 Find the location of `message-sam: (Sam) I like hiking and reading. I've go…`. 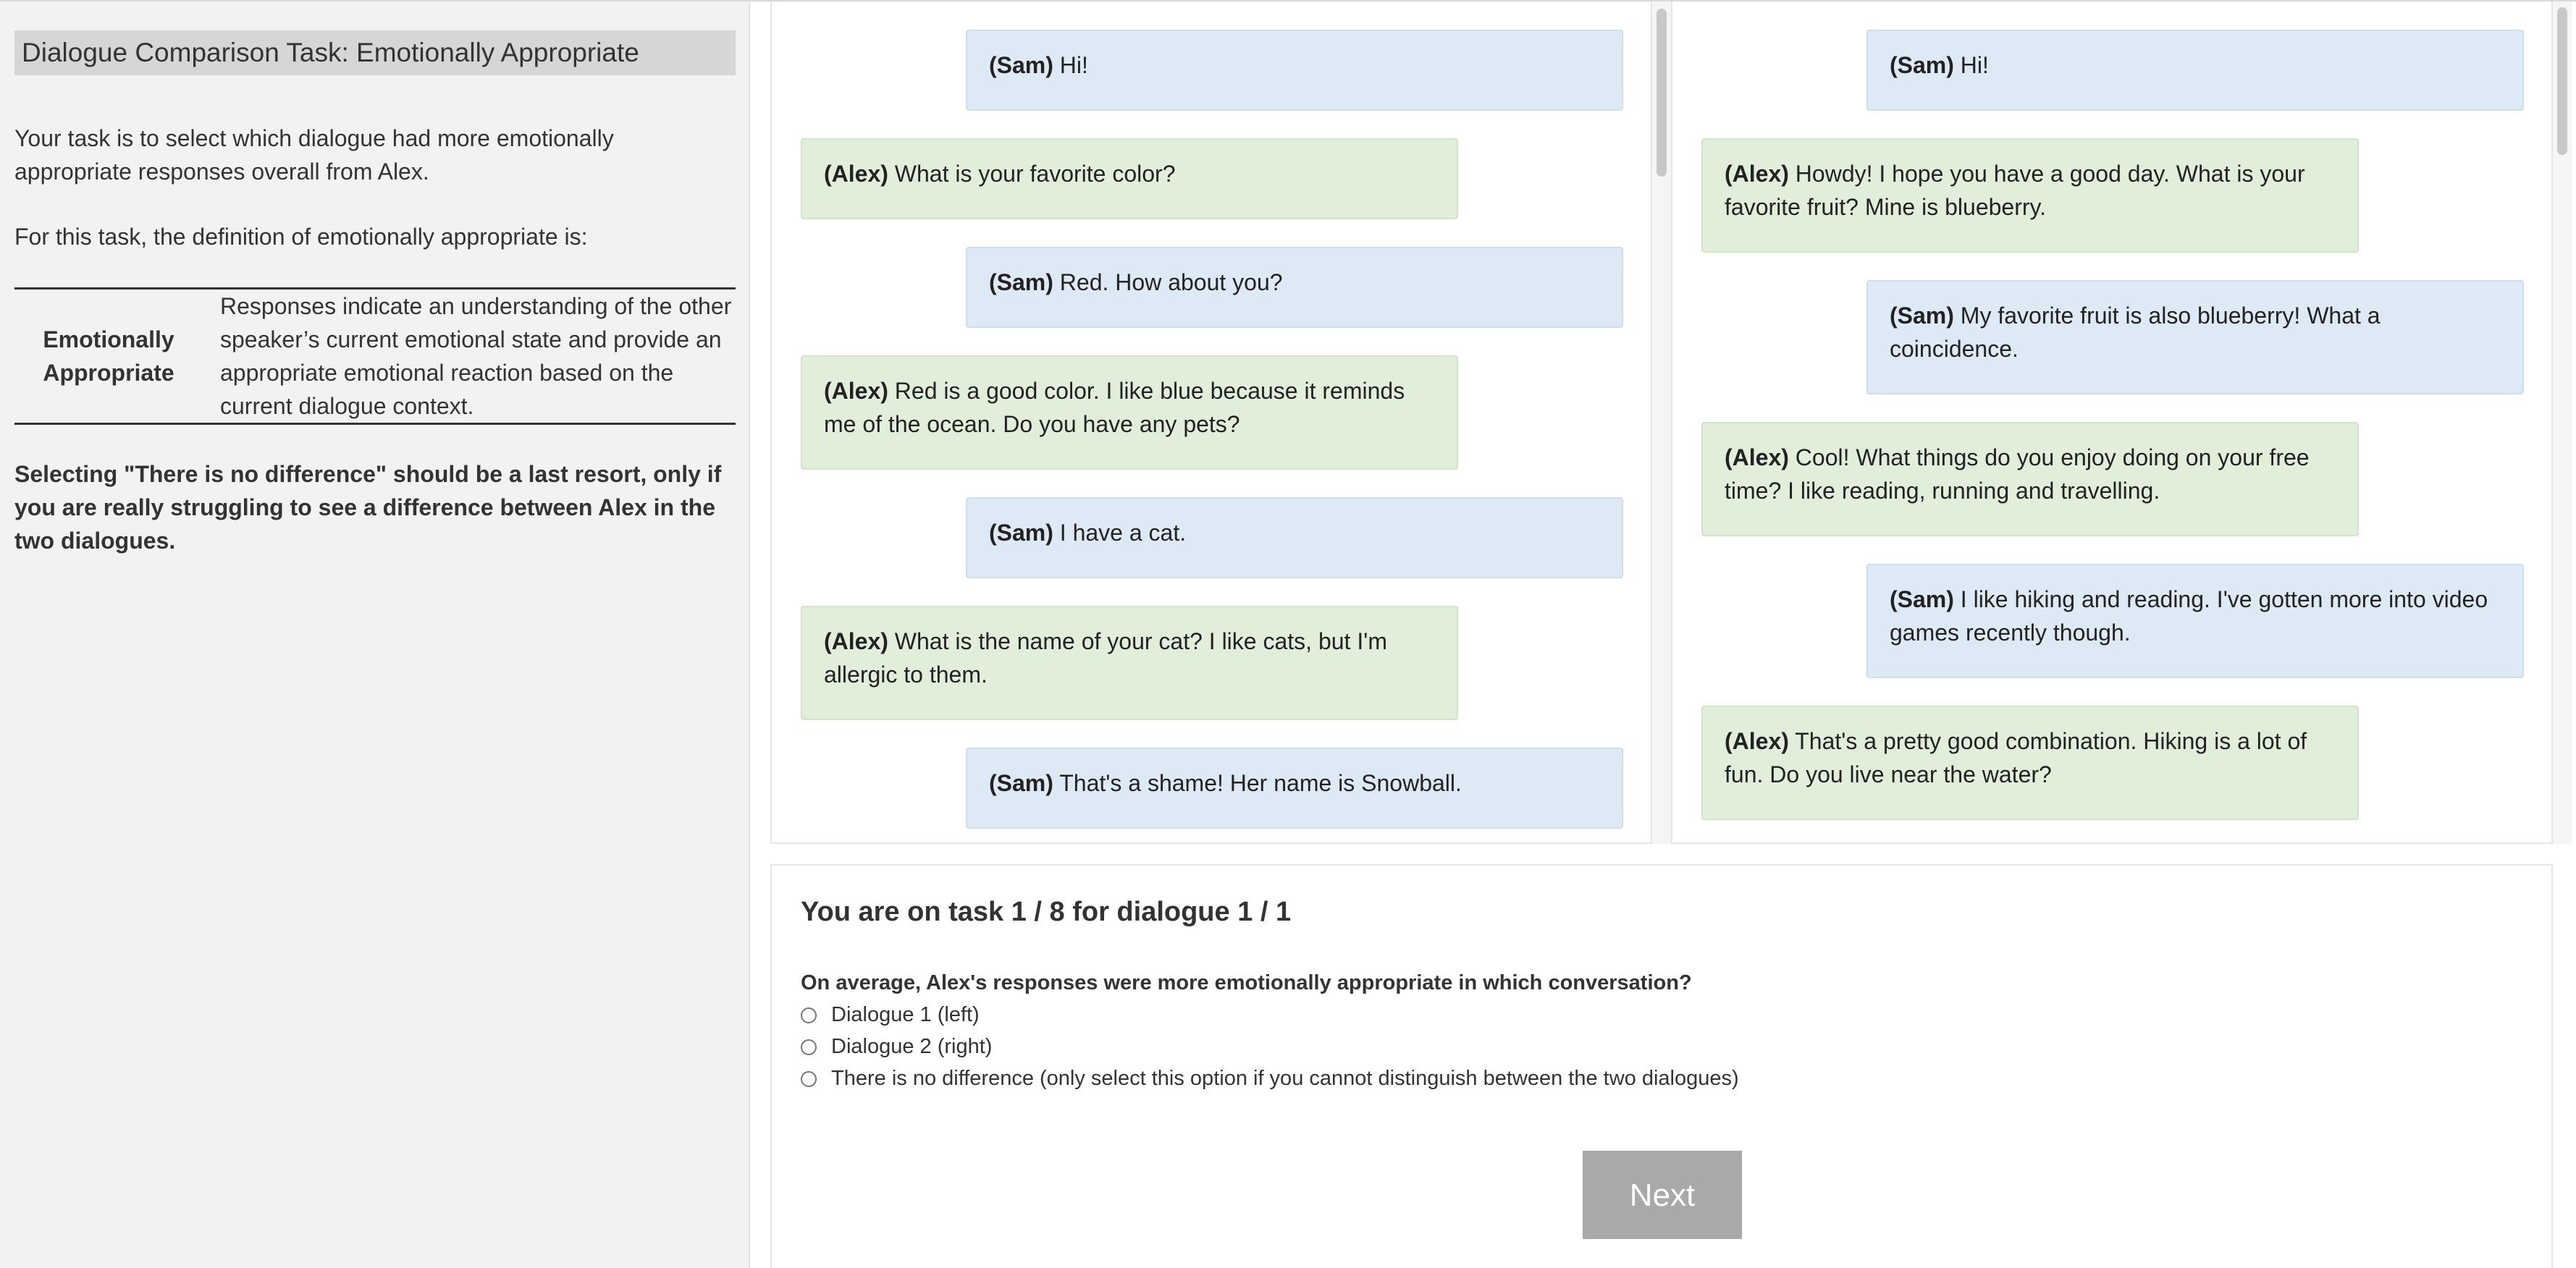

message-sam: (Sam) I like hiking and reading. I've go… is located at coordinates (2195, 621).